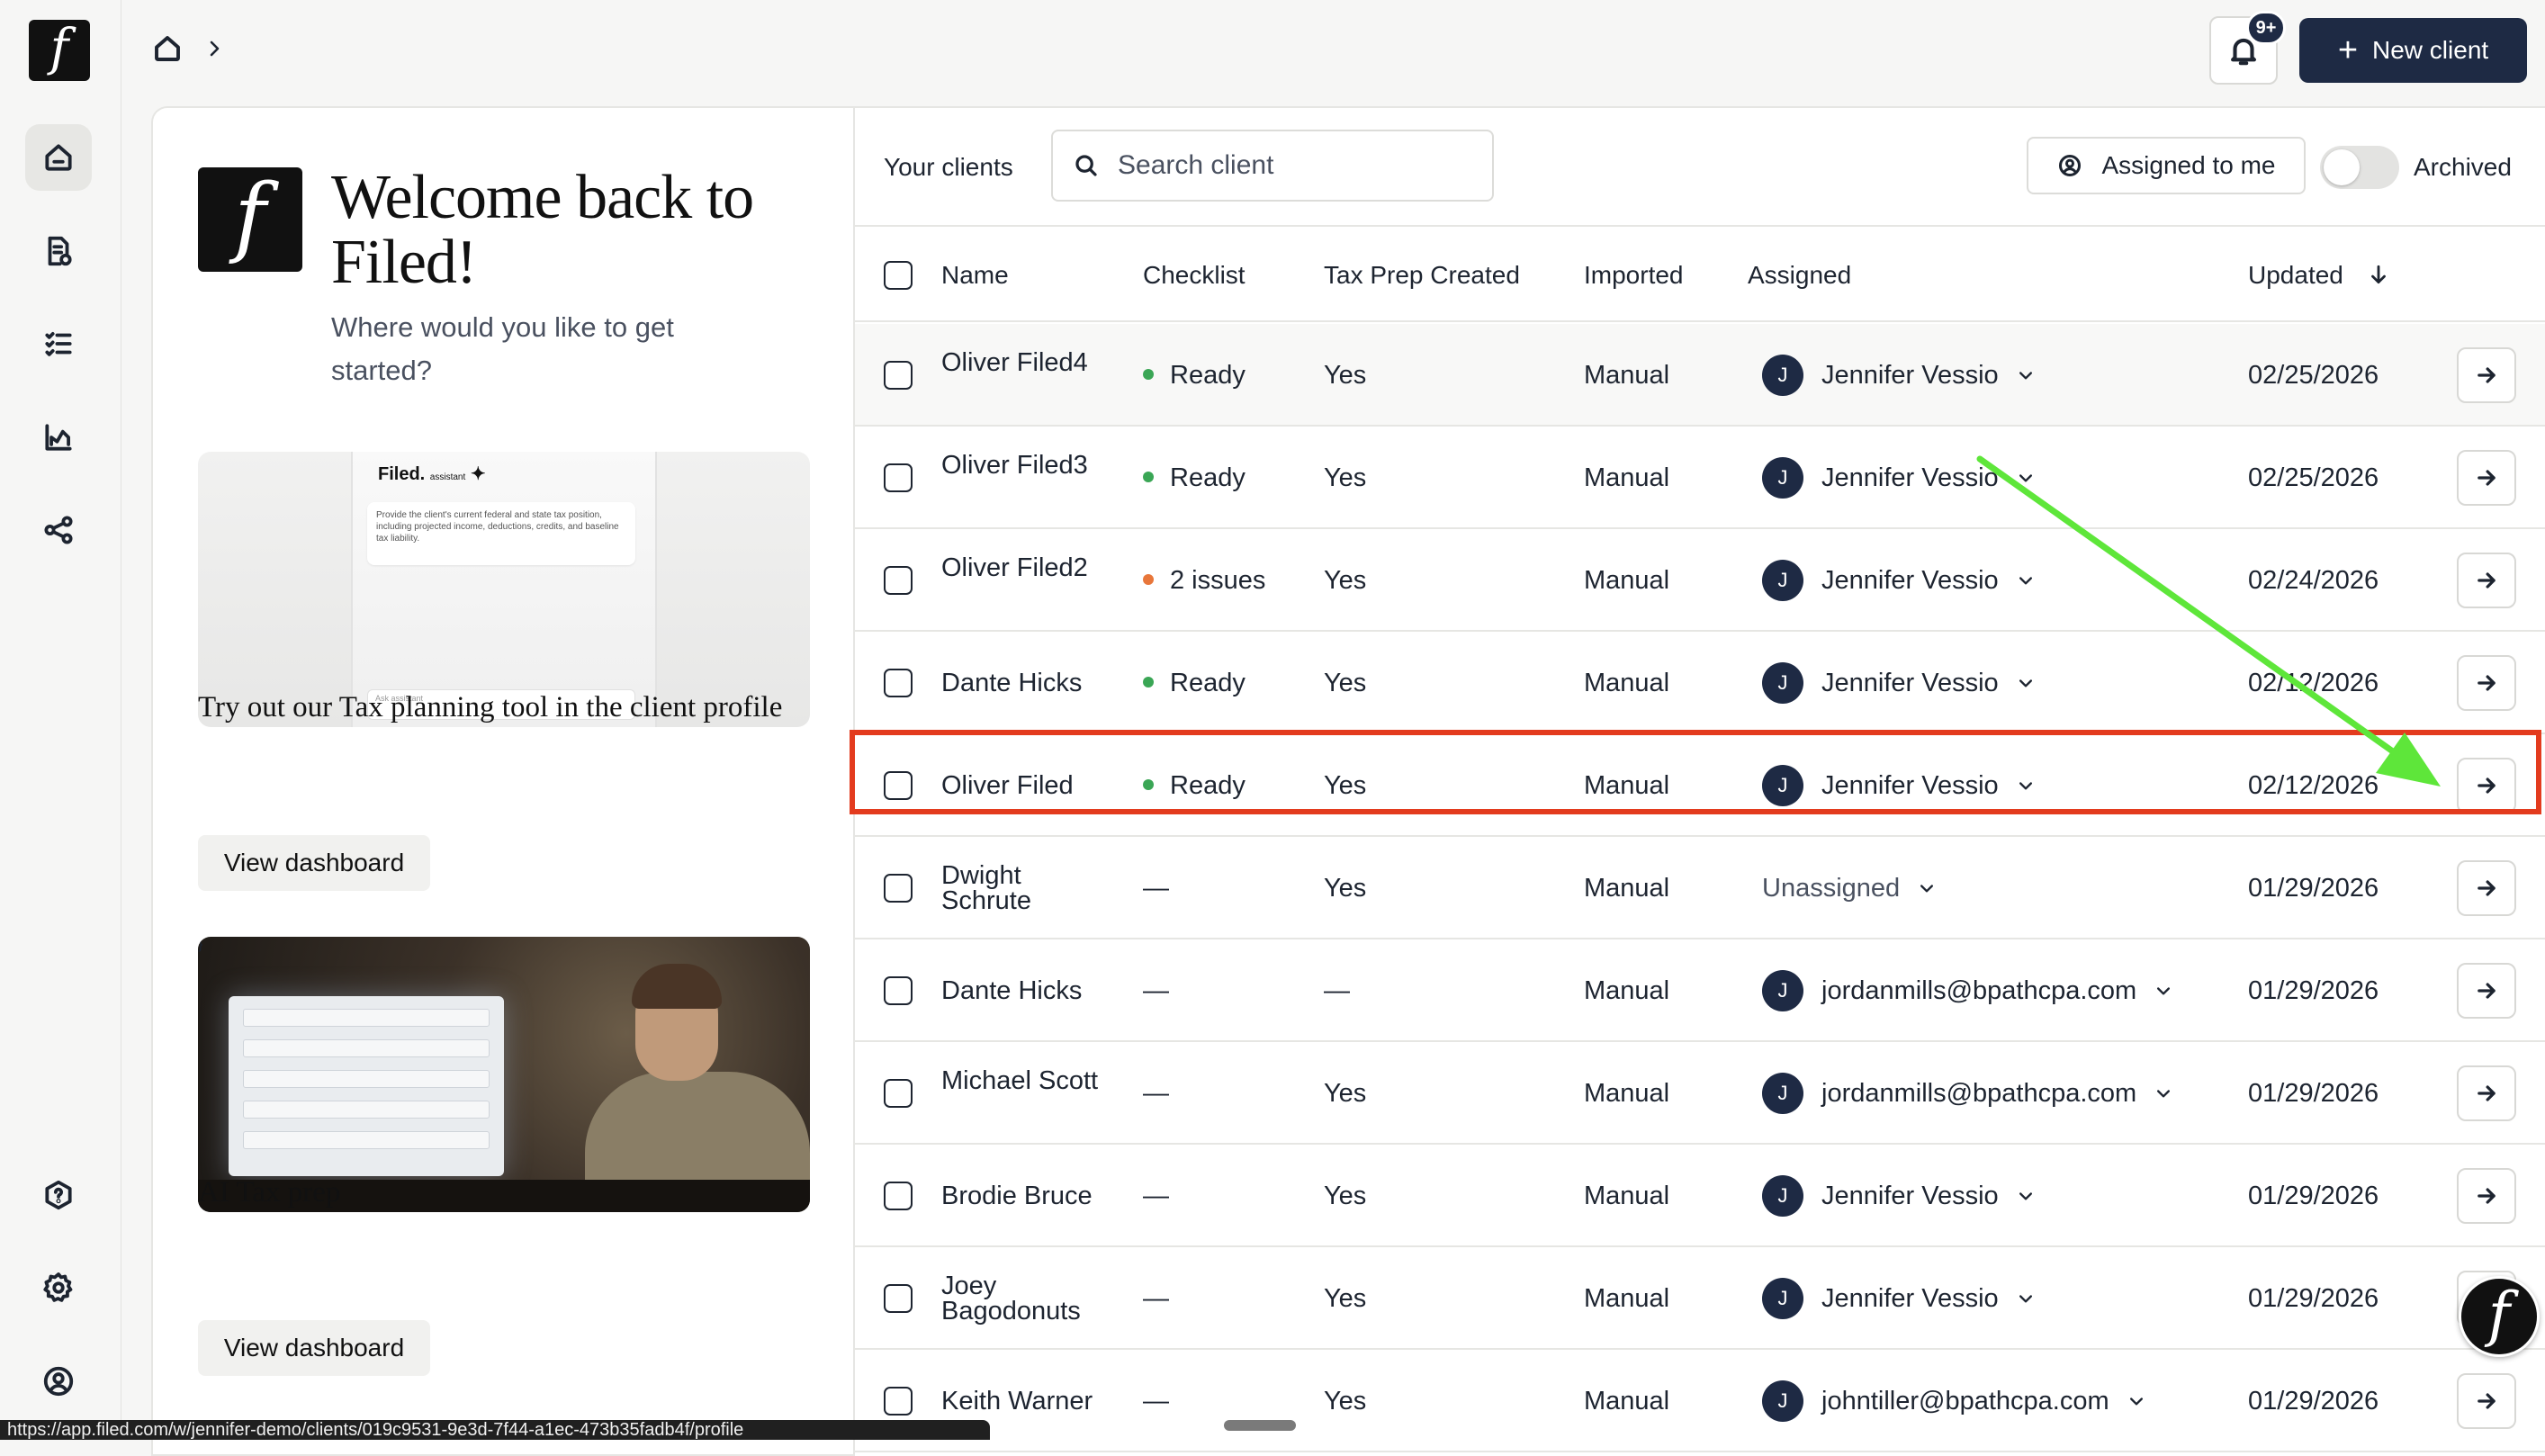 The height and width of the screenshot is (1456, 2545). Describe the element at coordinates (1022, 1196) in the screenshot. I see `client-name: Brodie Bruce` at that location.